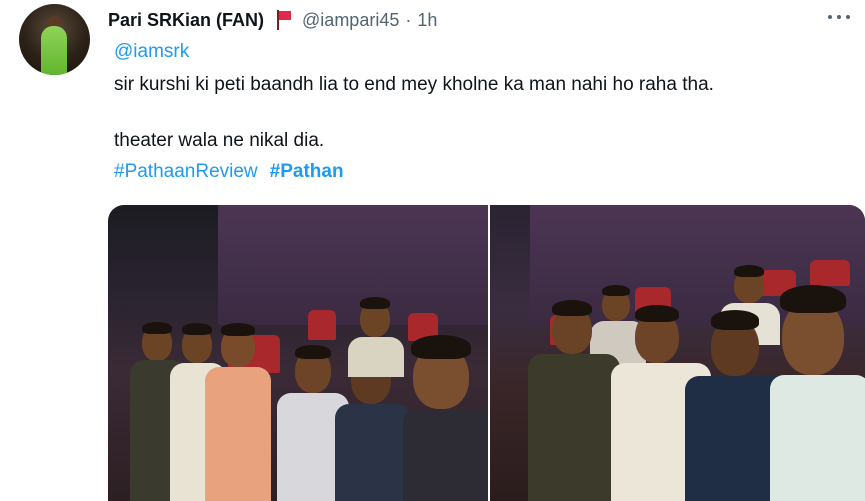  I want to click on hashtag-pathan: #Pathan, so click(307, 172).